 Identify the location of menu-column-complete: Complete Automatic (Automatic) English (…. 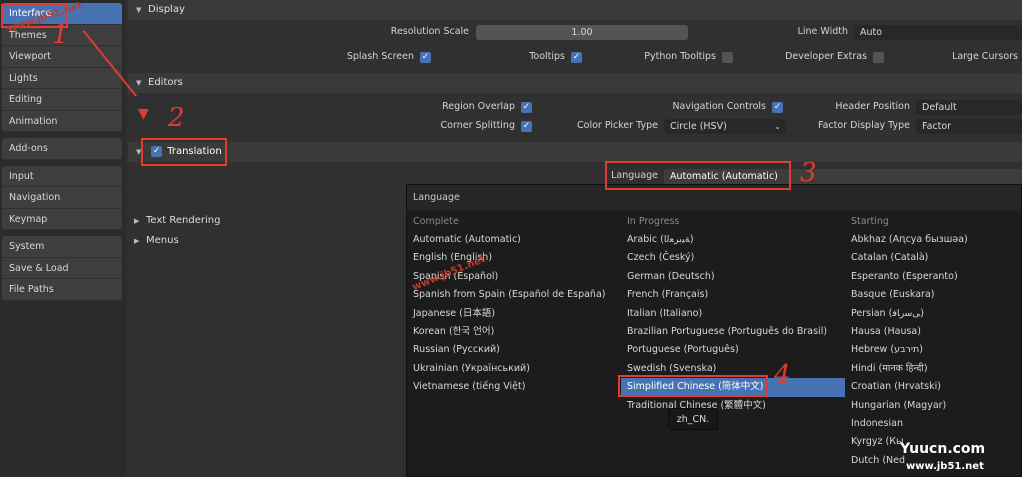
(513, 305).